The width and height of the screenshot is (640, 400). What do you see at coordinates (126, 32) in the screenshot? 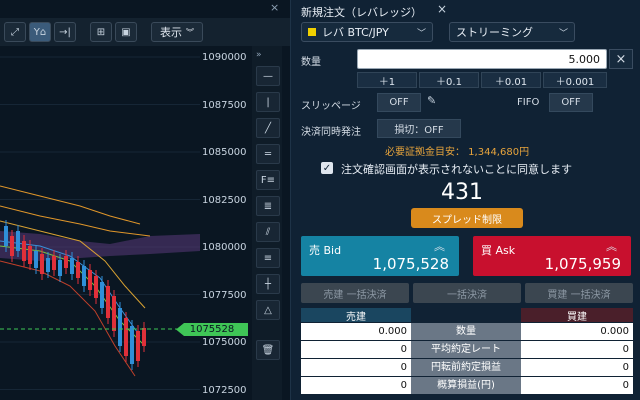
I see `image-icon: ▣` at bounding box center [126, 32].